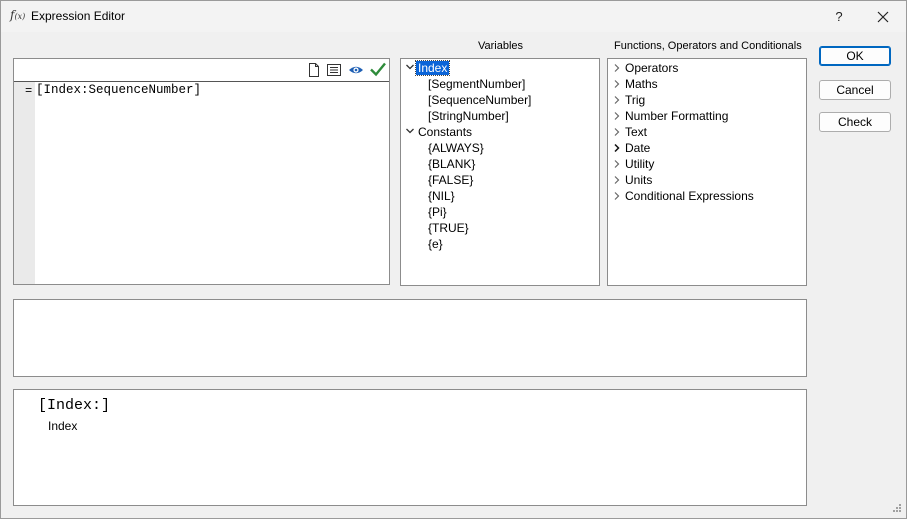  I want to click on function-icon: f(x), so click(18, 15).